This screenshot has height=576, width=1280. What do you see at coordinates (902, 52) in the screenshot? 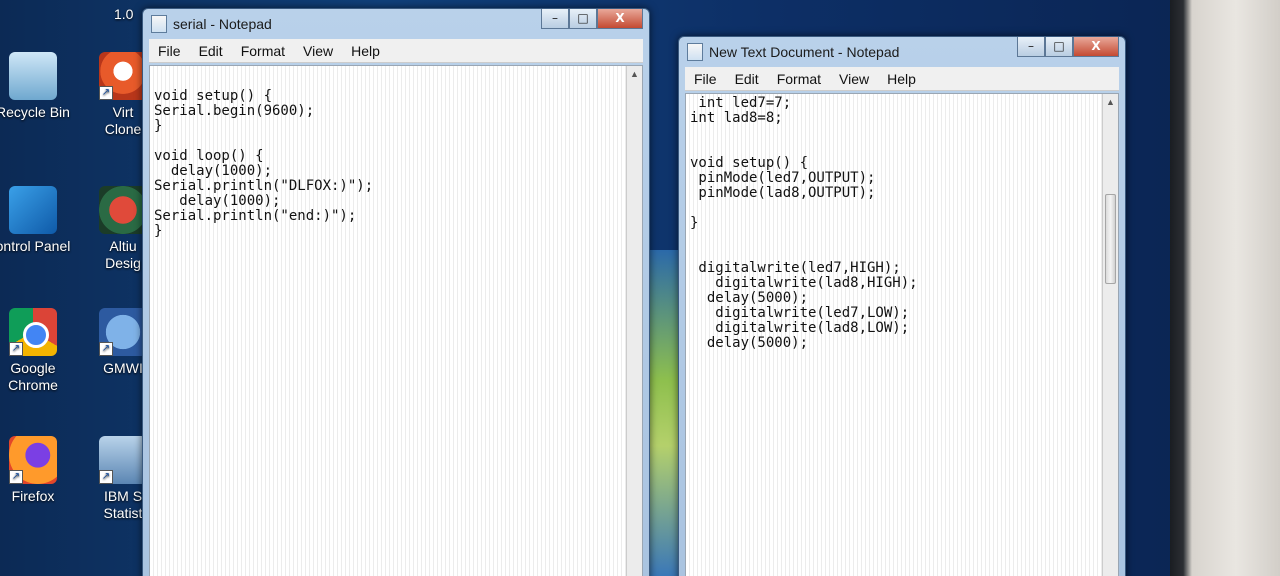
I see `title-bar: New Text Document - Notepad – □ X` at bounding box center [902, 52].